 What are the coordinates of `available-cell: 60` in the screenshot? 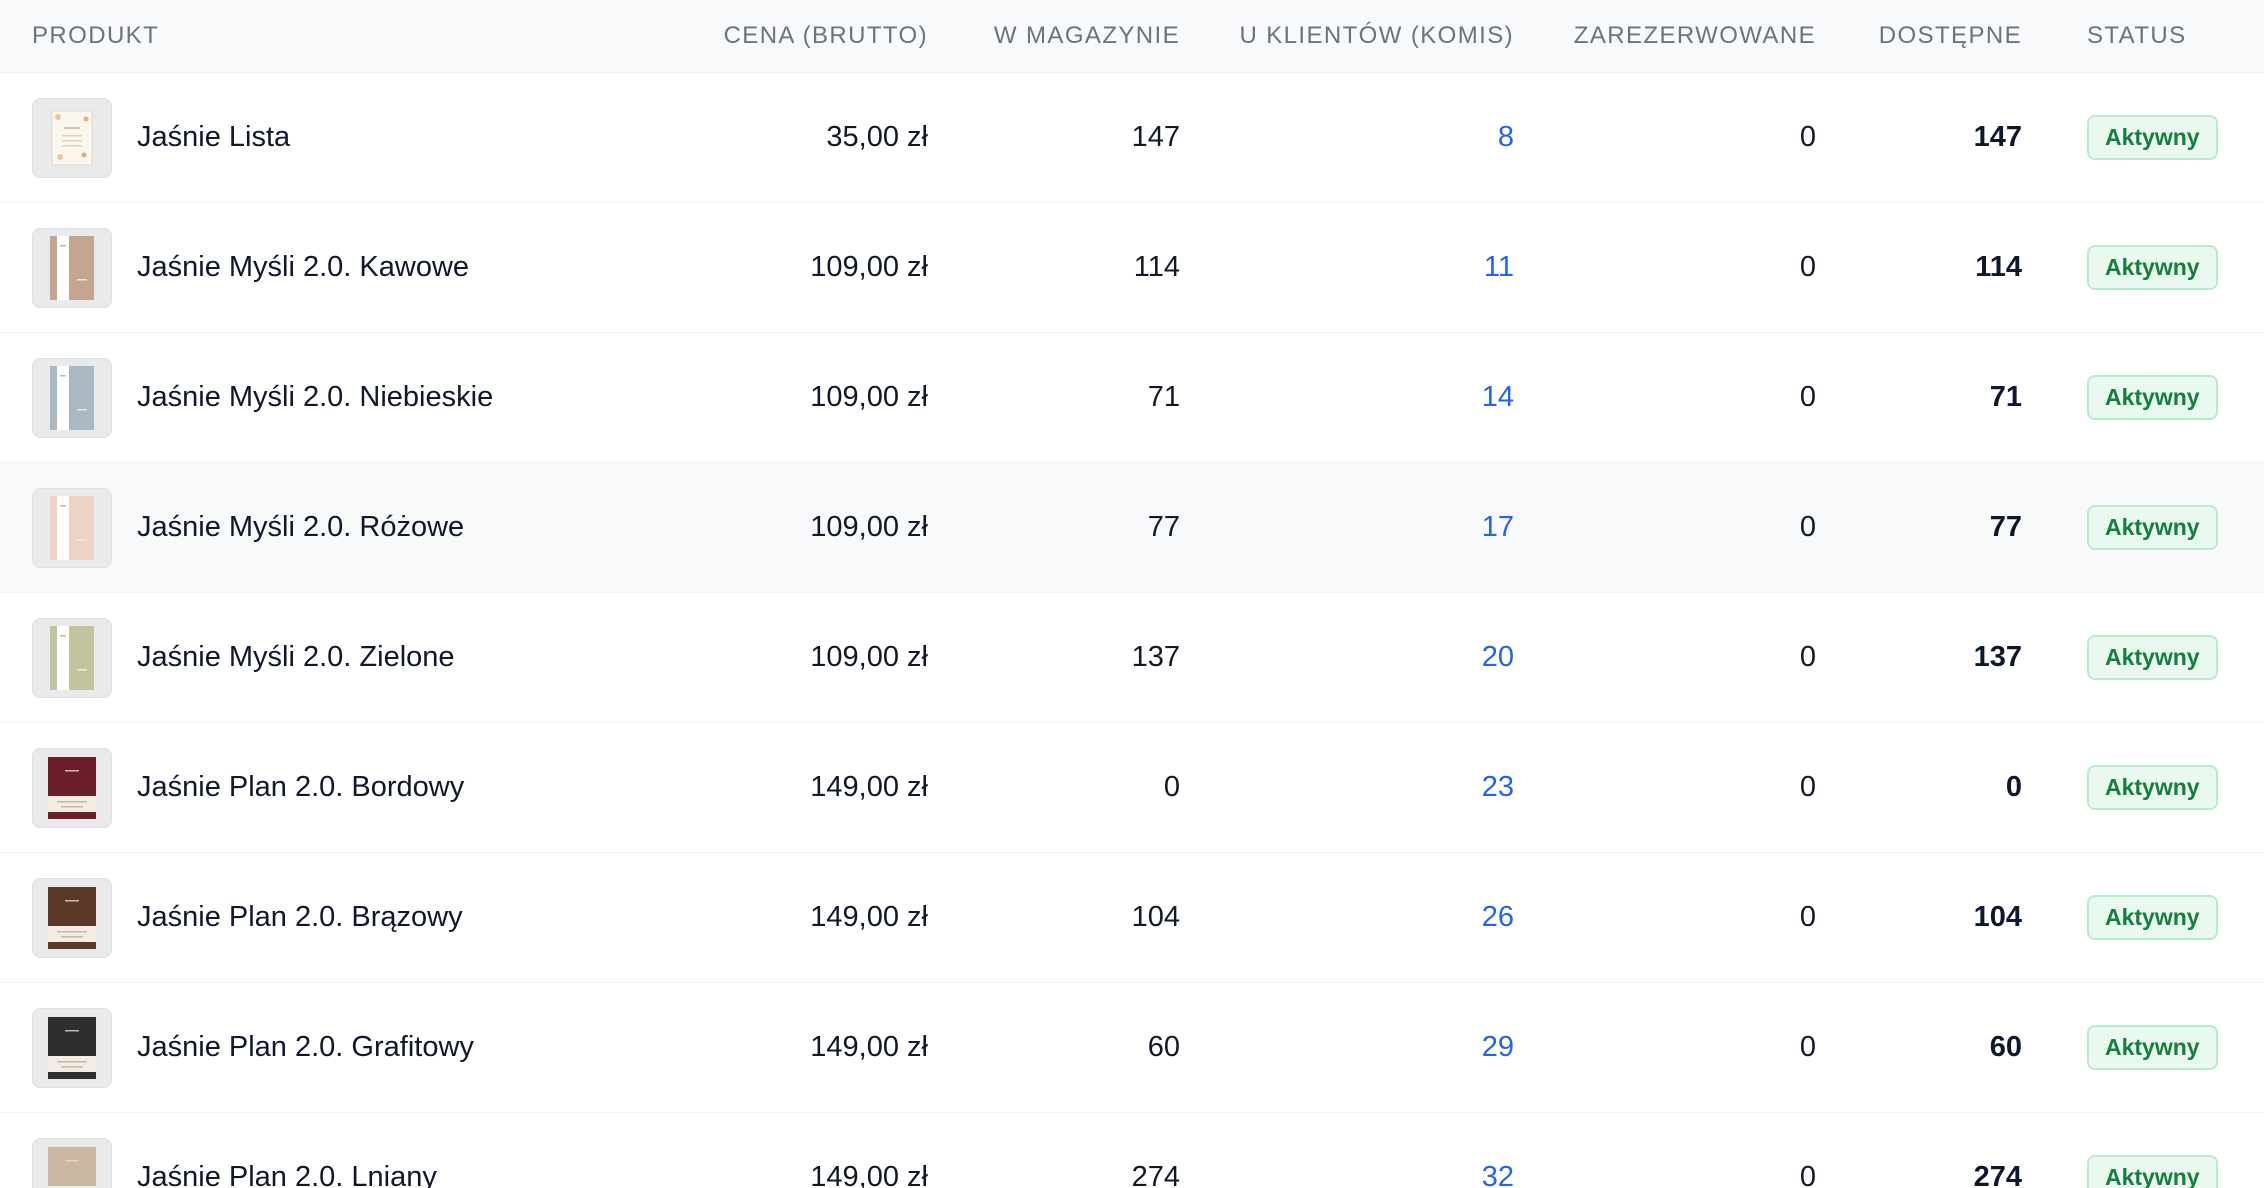 It's located at (2005, 1047).